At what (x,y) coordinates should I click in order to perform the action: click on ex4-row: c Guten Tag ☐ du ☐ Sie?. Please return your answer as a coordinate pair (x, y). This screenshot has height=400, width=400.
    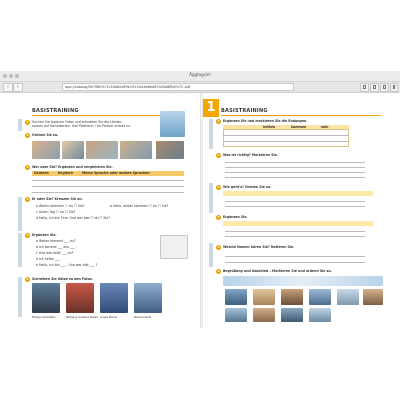
    Looking at the image, I should click on (56, 212).